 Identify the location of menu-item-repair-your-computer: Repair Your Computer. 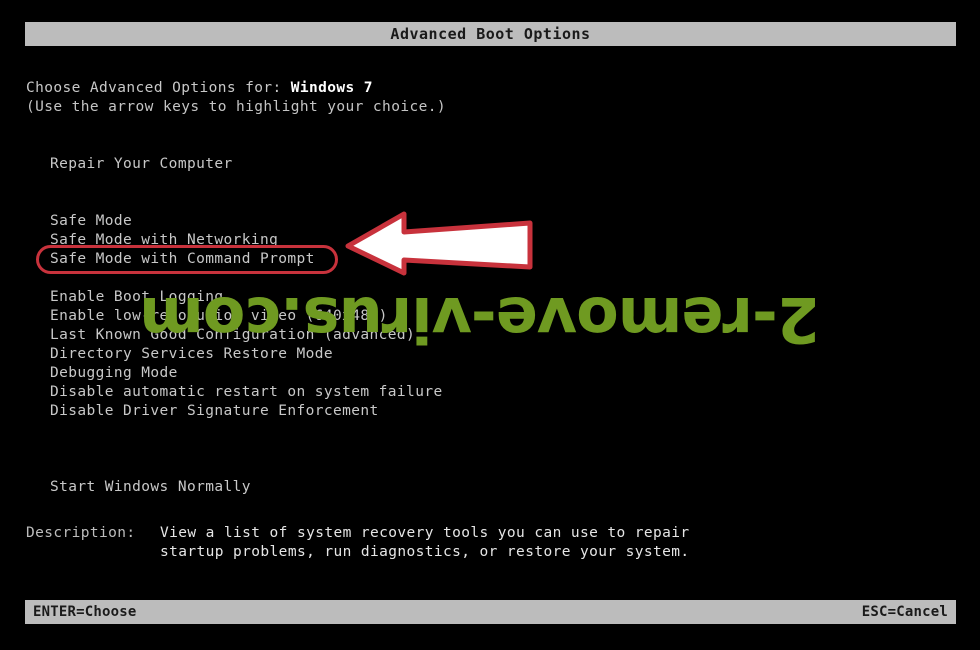
(246, 164).